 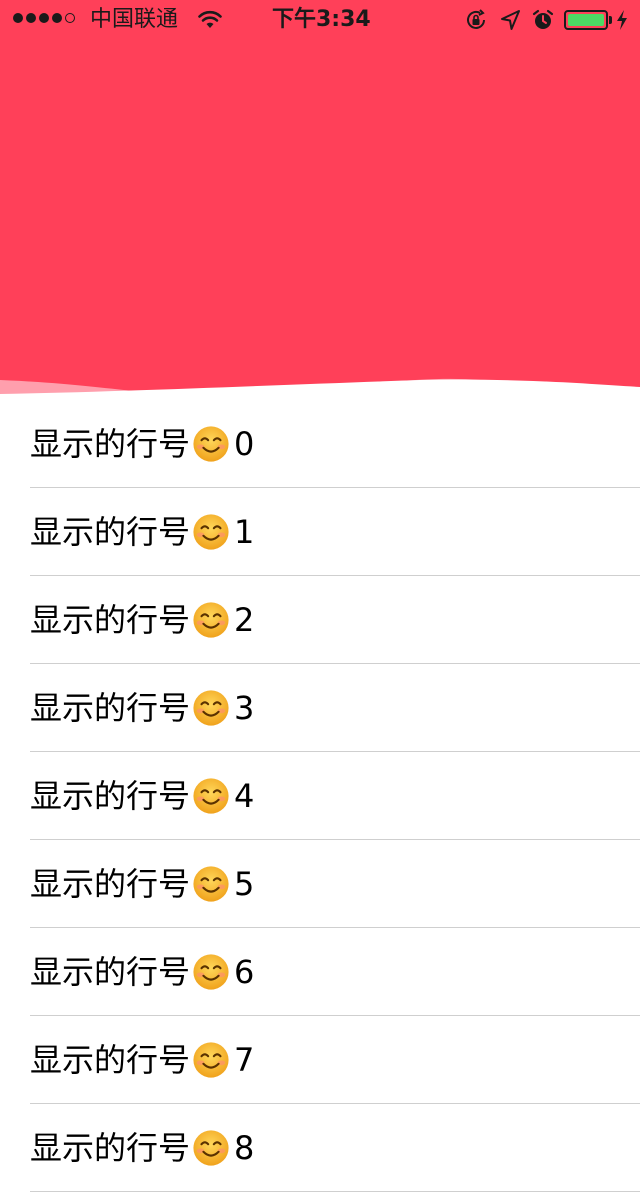 What do you see at coordinates (320, 972) in the screenshot?
I see `list-item: 显示的行号 6` at bounding box center [320, 972].